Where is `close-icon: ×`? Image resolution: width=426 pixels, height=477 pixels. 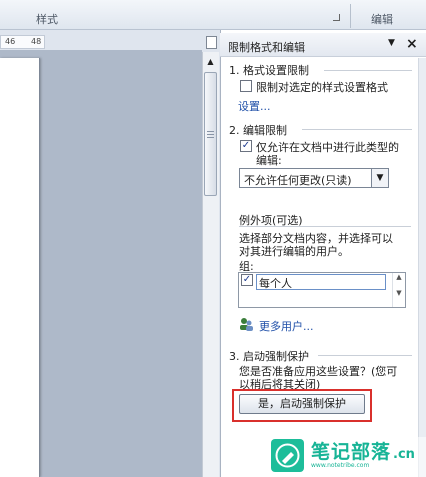
close-icon: × is located at coordinates (412, 44).